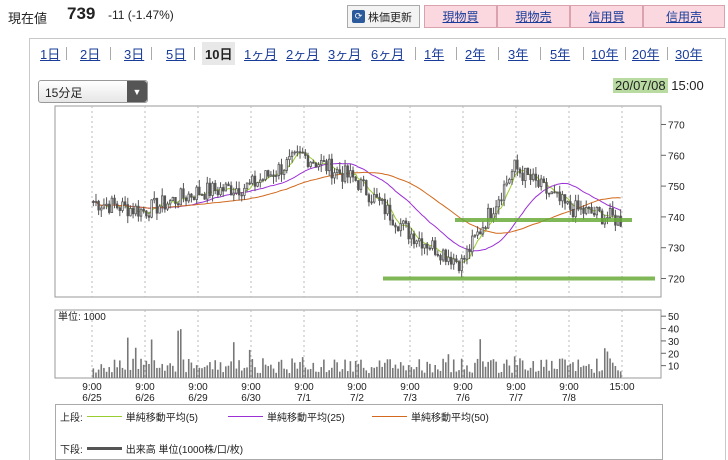 This screenshot has width=728, height=460. I want to click on volume-tick-label: 10, so click(674, 367).